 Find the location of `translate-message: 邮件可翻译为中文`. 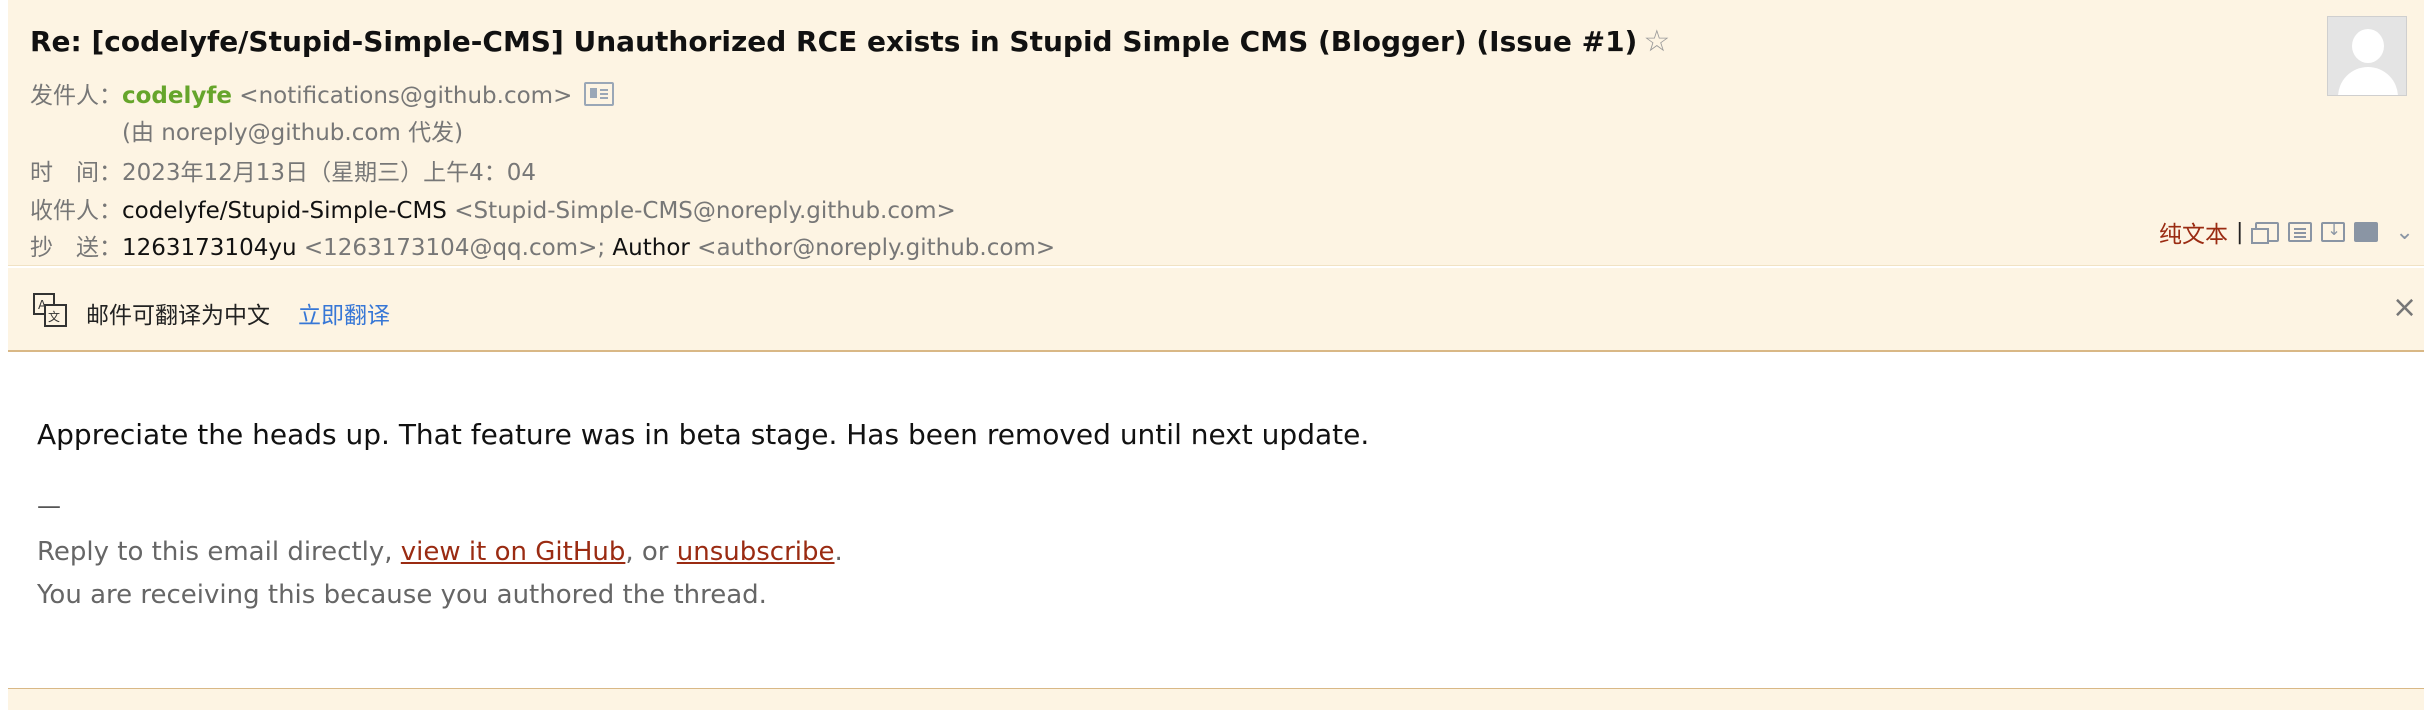

translate-message: 邮件可翻译为中文 is located at coordinates (178, 316).